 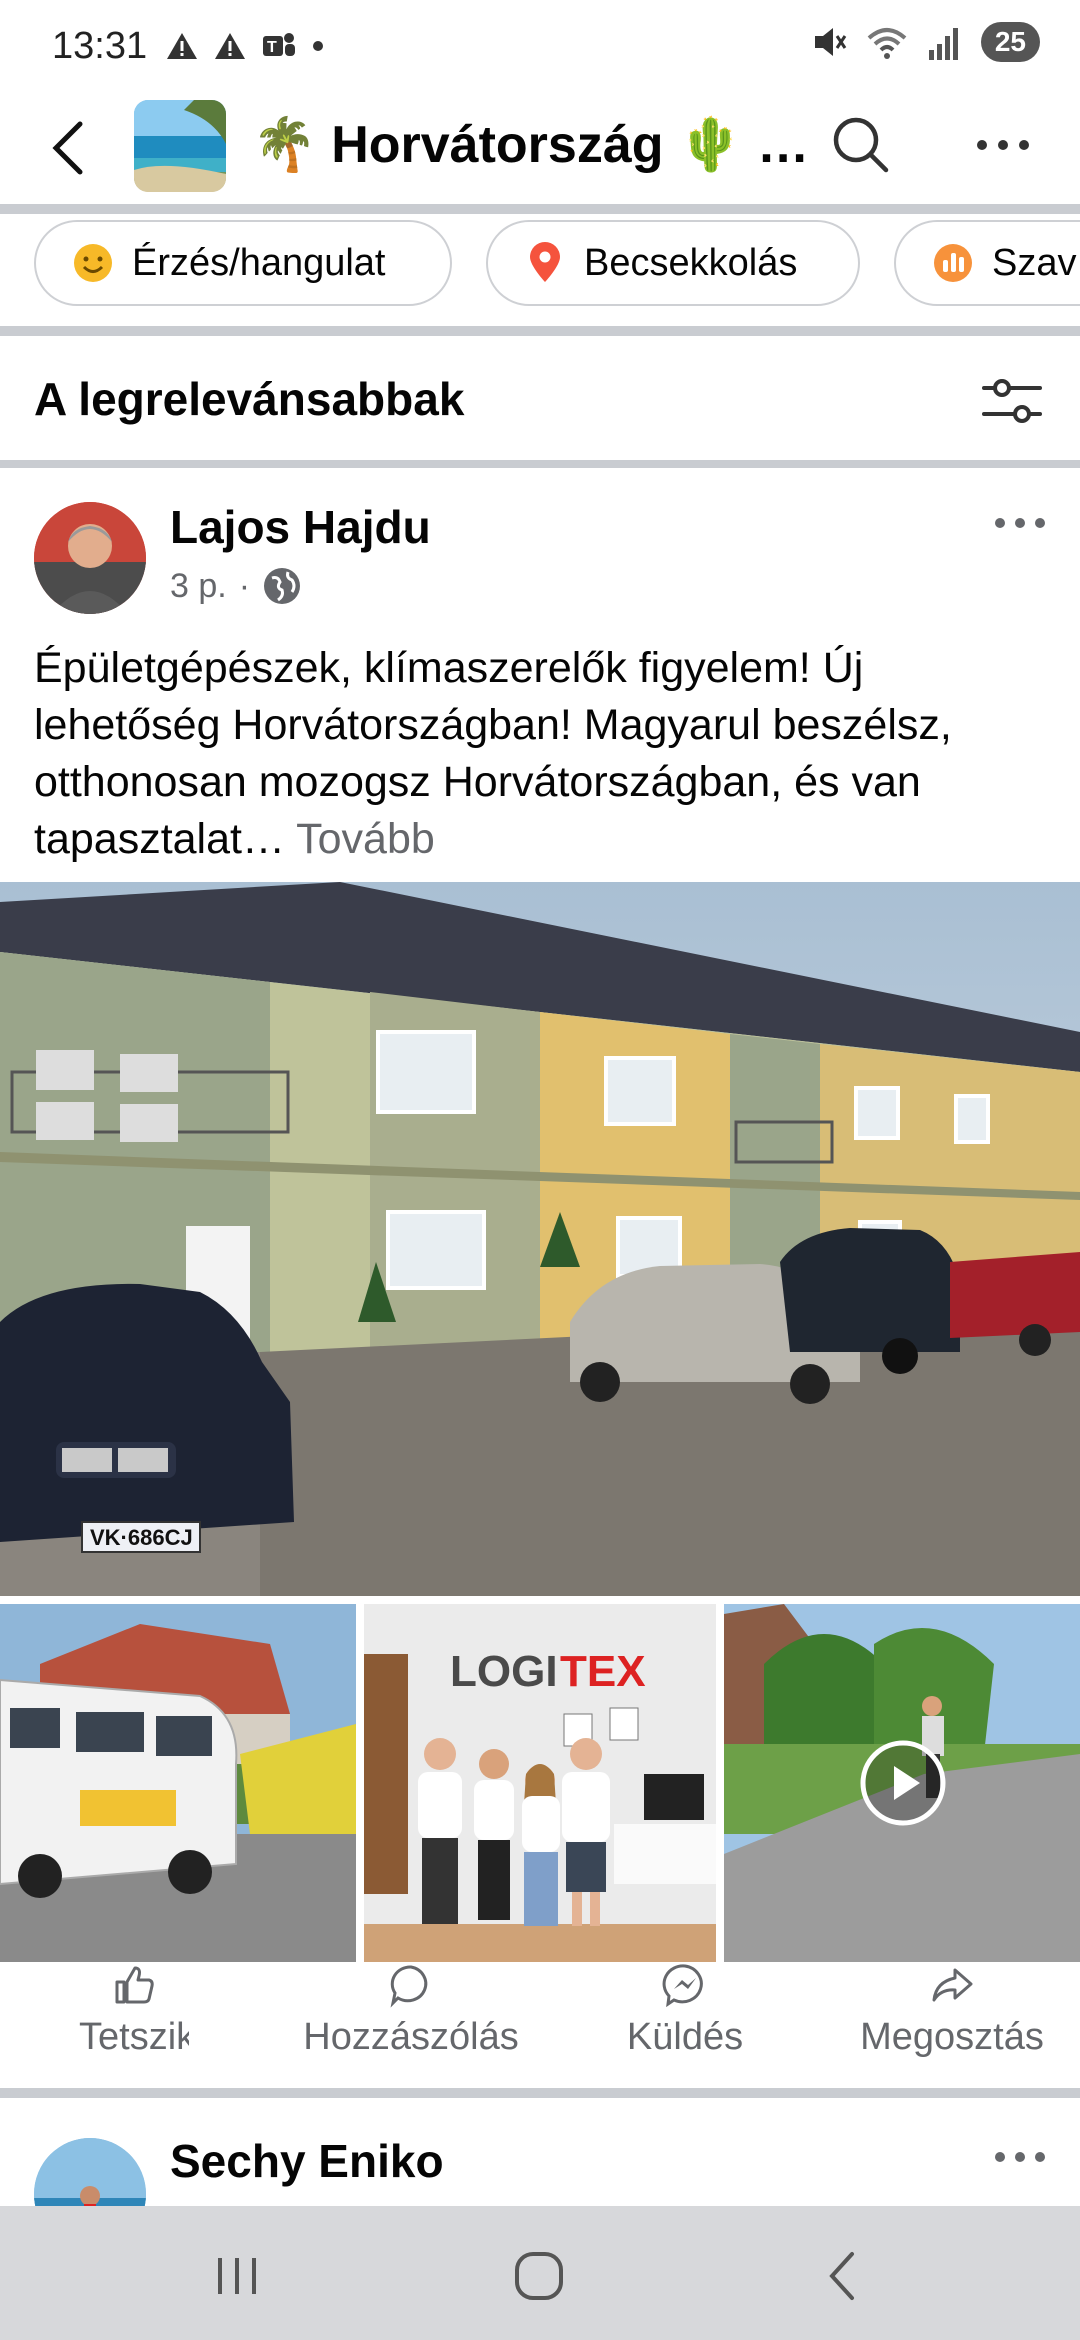 I want to click on like-button: Tetszik, so click(x=134, y=2014).